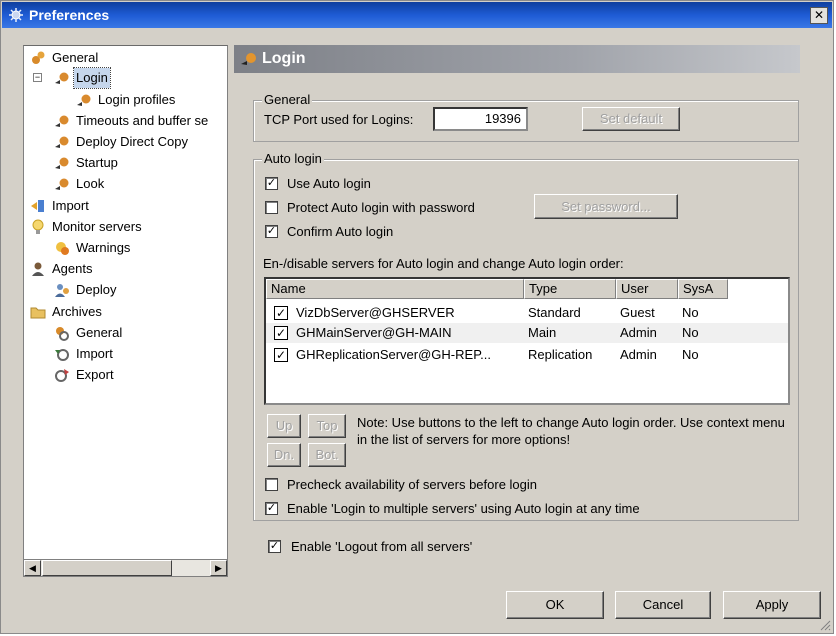 Image resolution: width=836 pixels, height=636 pixels. I want to click on collapse-login-expander: −, so click(37, 77).